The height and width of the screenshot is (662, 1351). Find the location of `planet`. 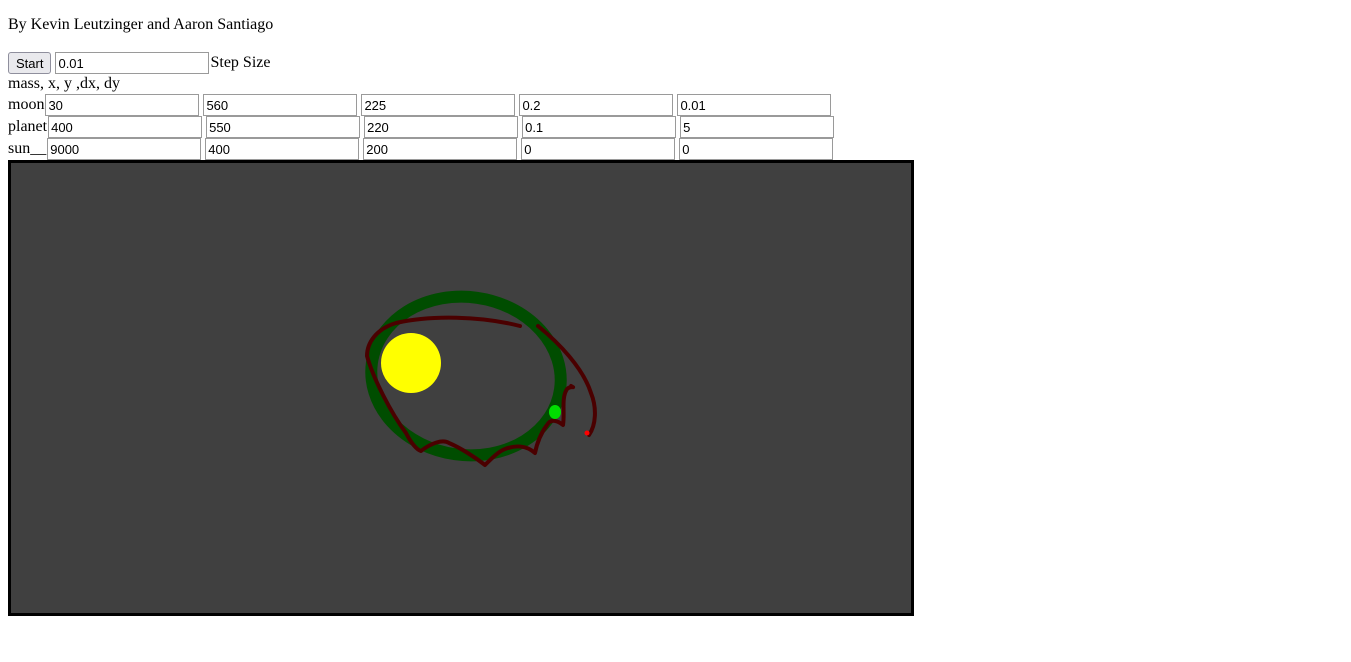

planet is located at coordinates (555, 412).